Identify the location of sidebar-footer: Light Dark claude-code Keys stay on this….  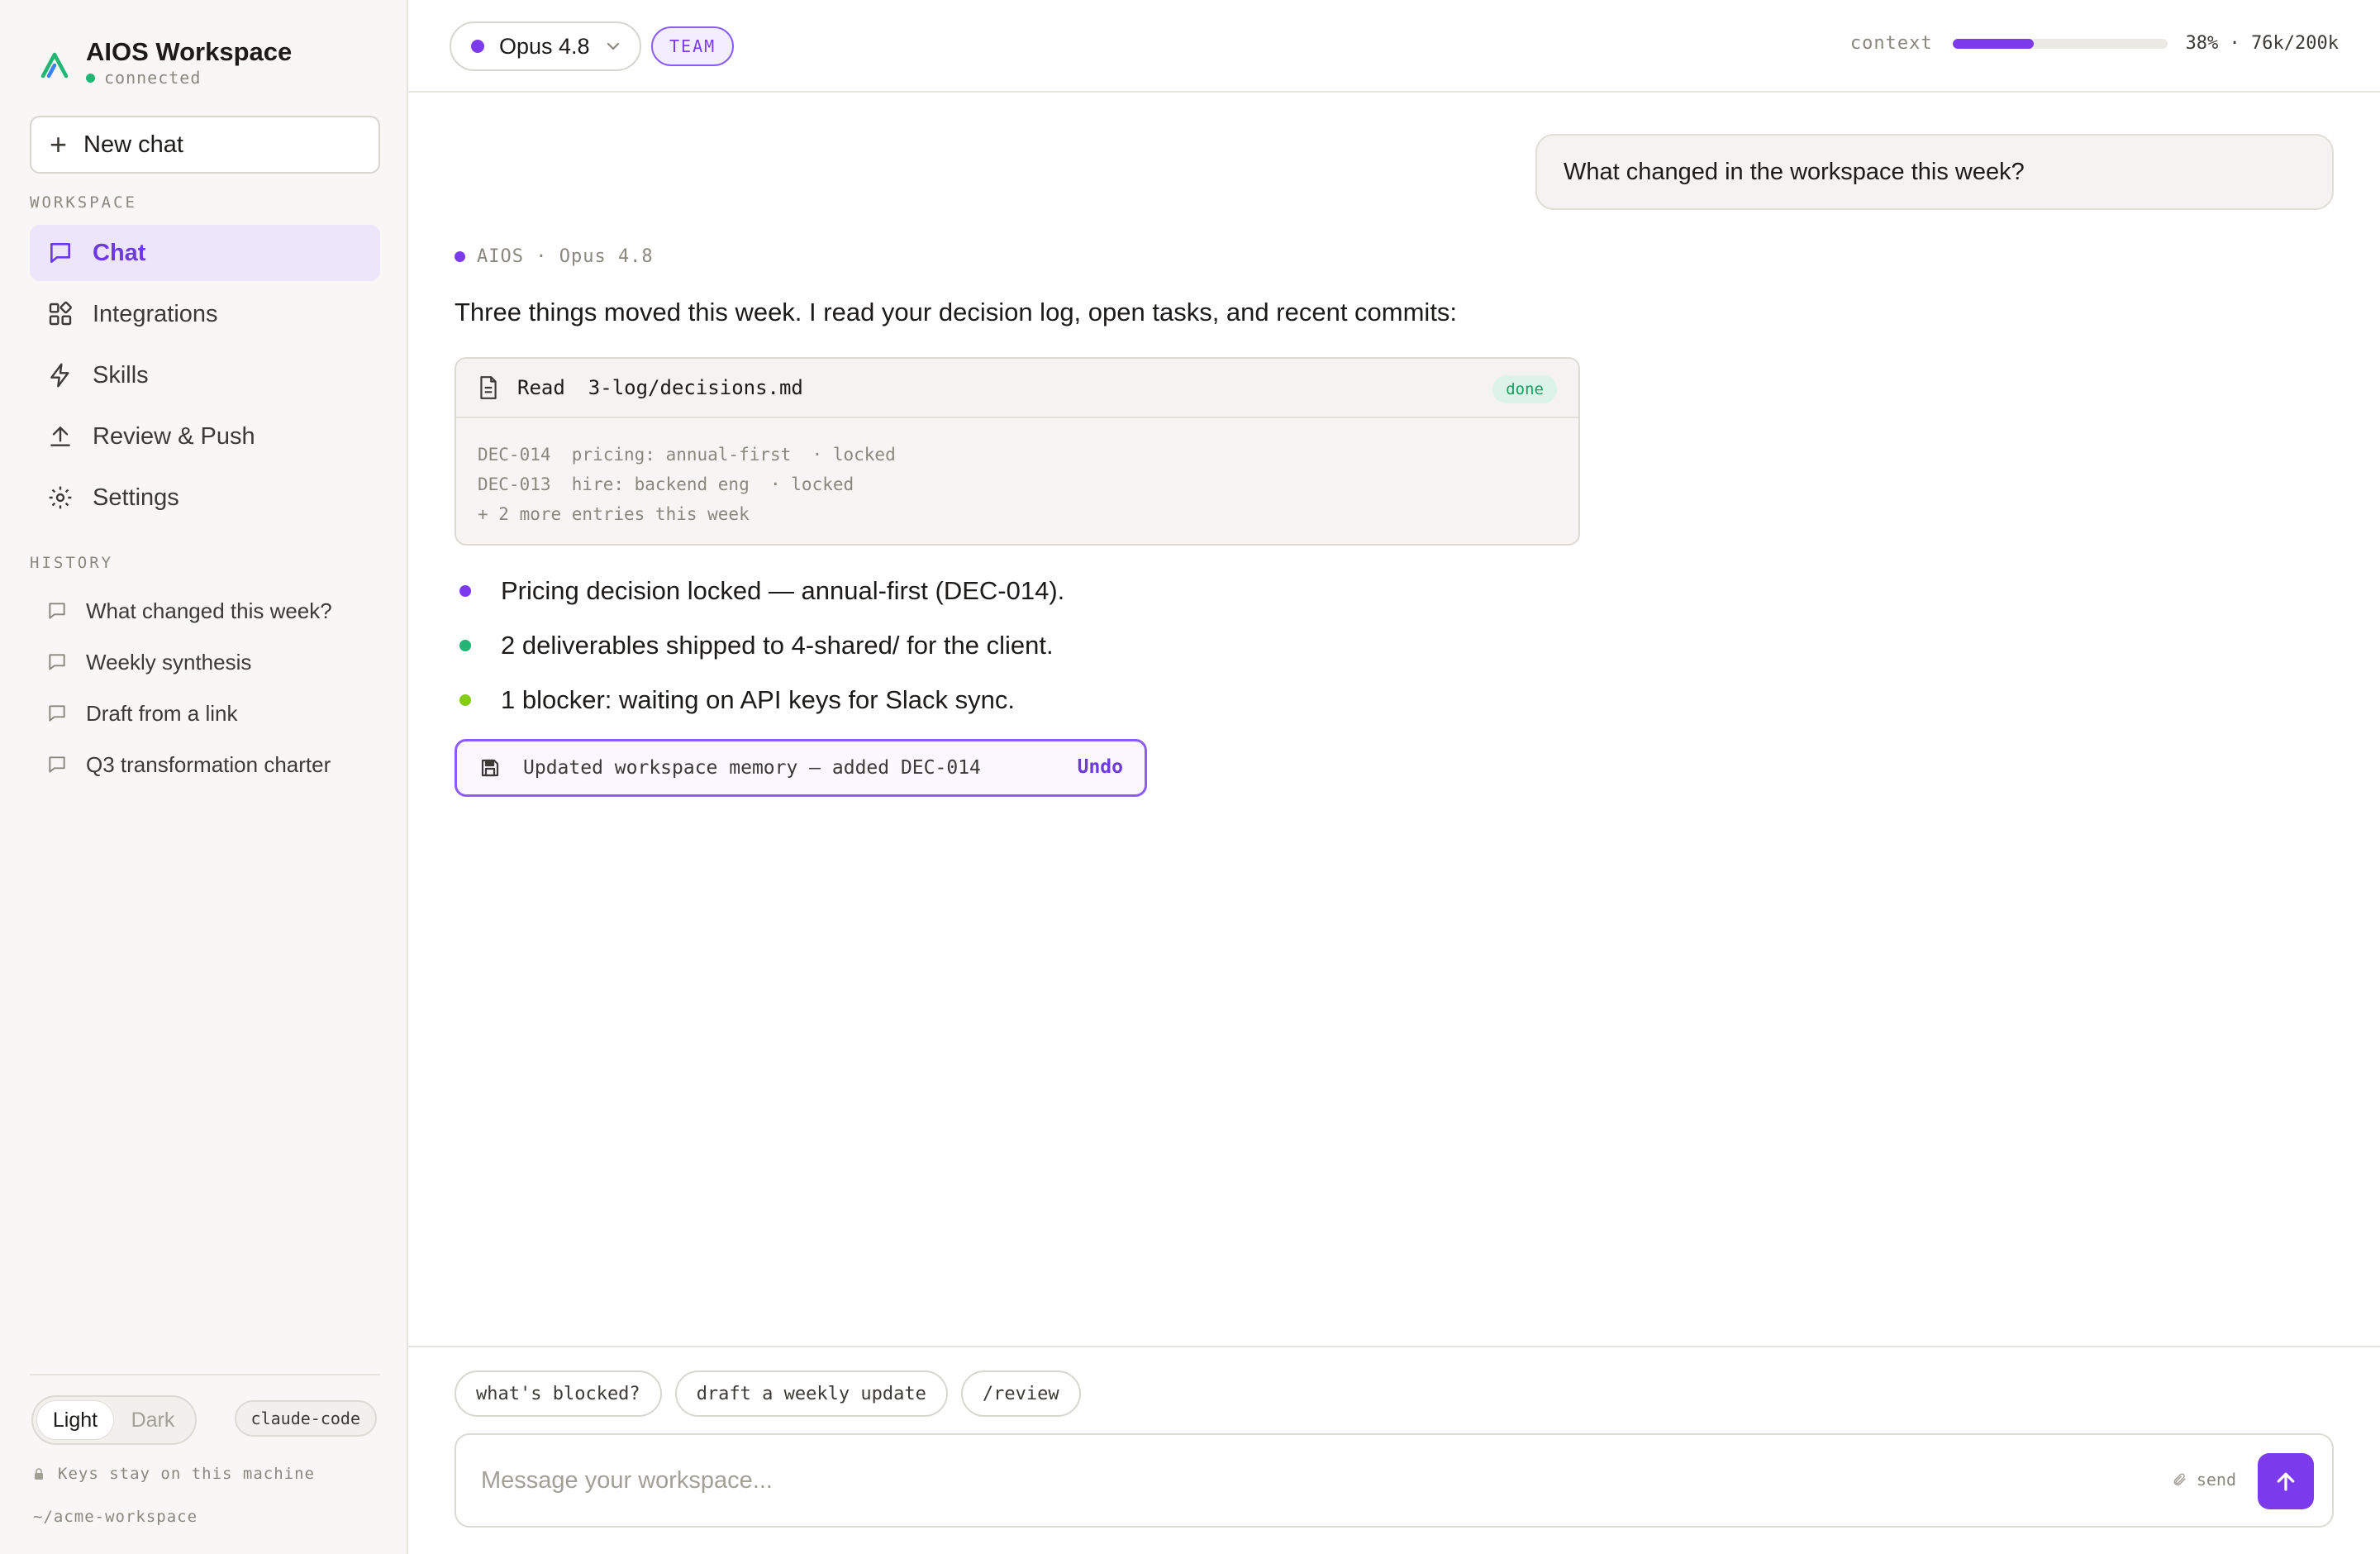
(205, 1464).